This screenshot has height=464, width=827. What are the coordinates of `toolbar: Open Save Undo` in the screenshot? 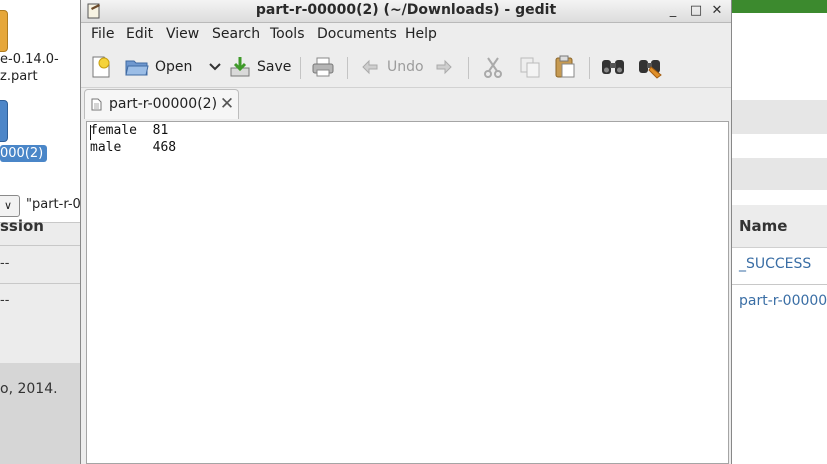 It's located at (406, 67).